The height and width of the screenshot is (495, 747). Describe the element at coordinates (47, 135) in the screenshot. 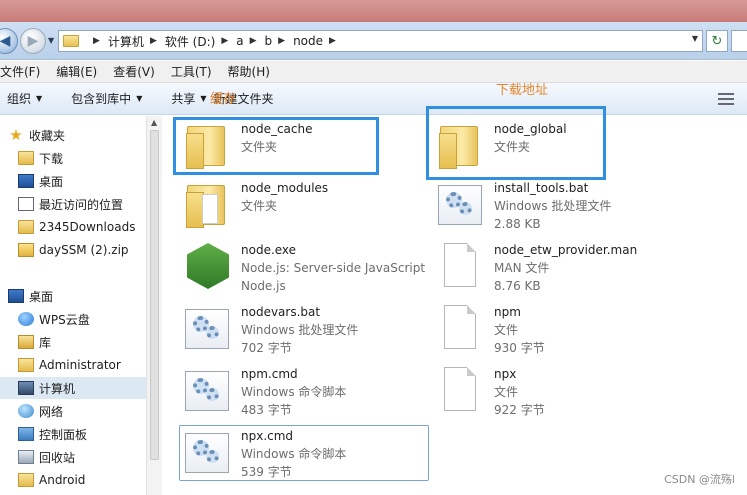

I see `nav-label: 收藏夹` at that location.